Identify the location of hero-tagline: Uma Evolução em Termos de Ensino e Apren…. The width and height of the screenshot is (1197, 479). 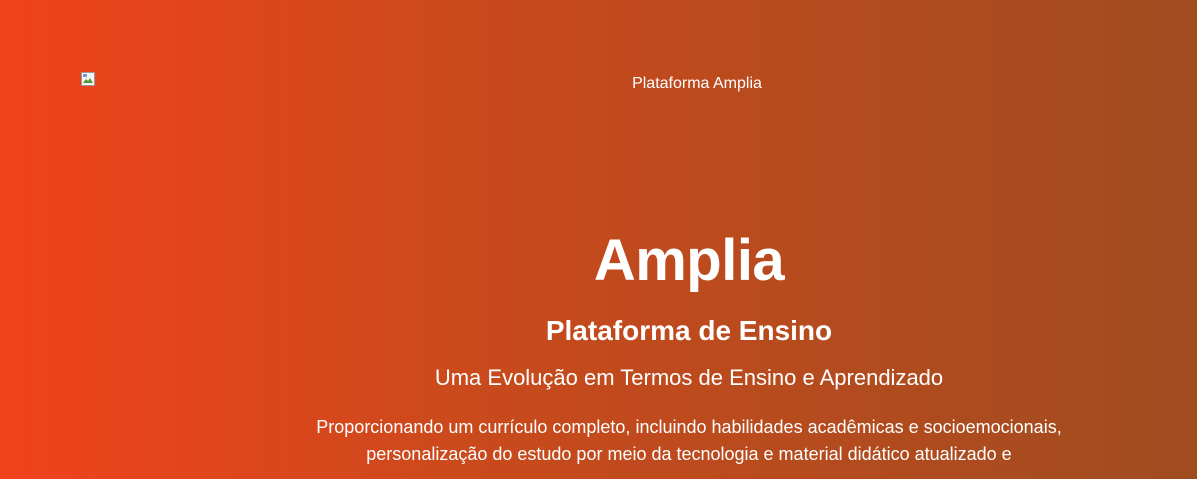
(689, 377).